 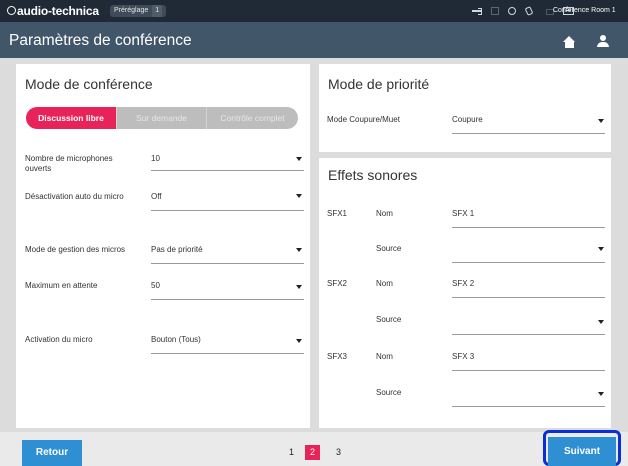 I want to click on brand-logo: audio-technica, so click(x=53, y=11).